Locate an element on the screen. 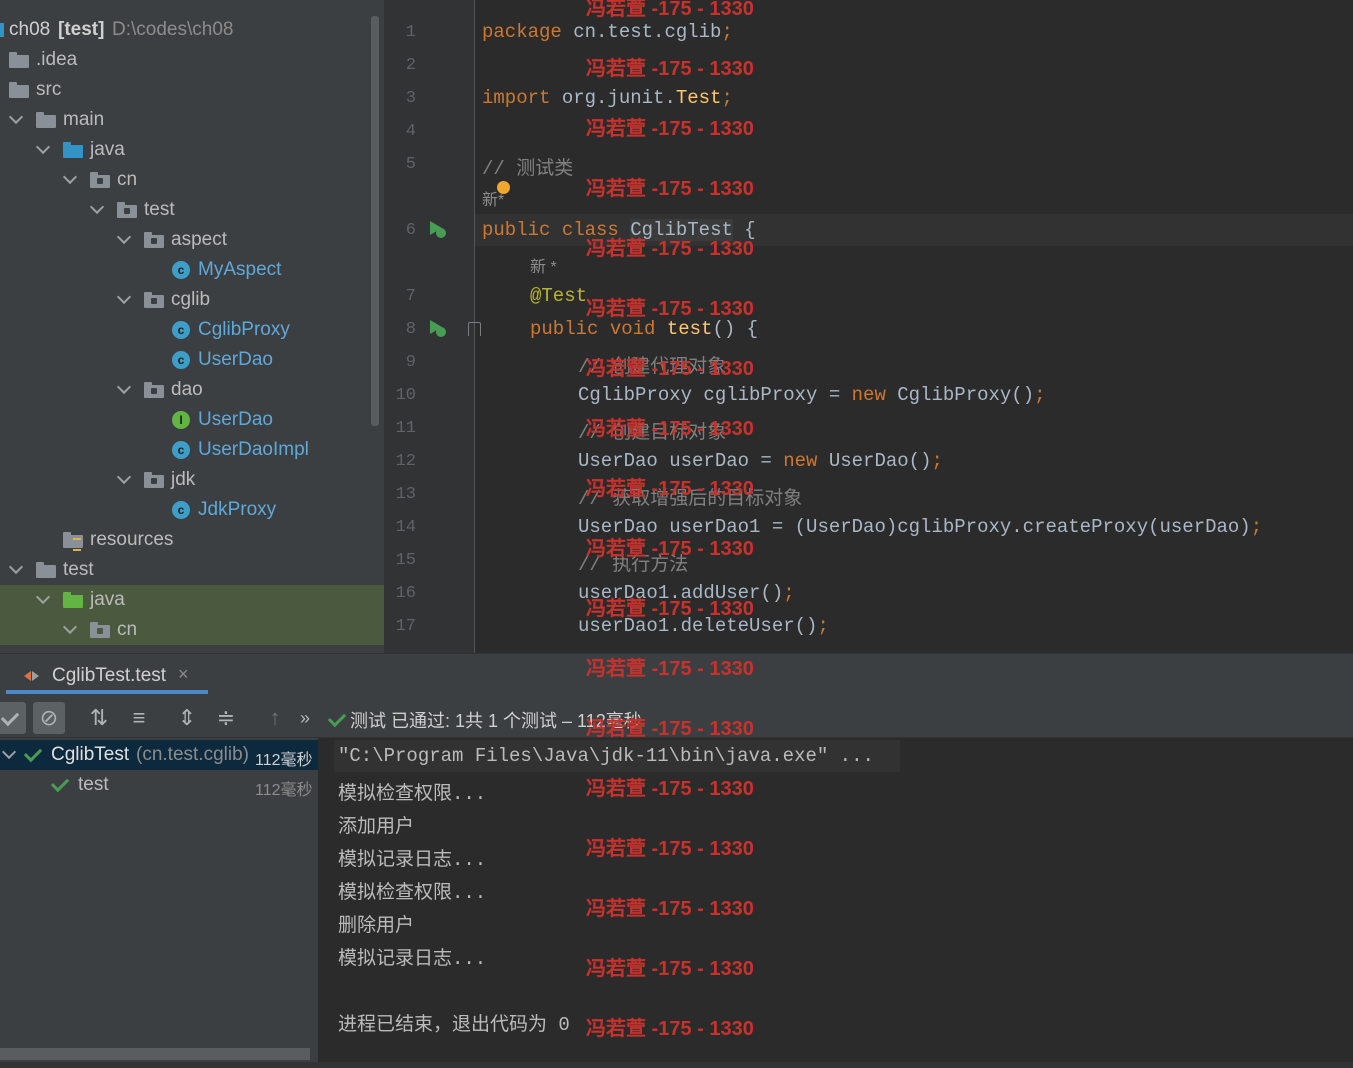 The height and width of the screenshot is (1068, 1353). run-tab-label: CglibTest.test is located at coordinates (109, 676).